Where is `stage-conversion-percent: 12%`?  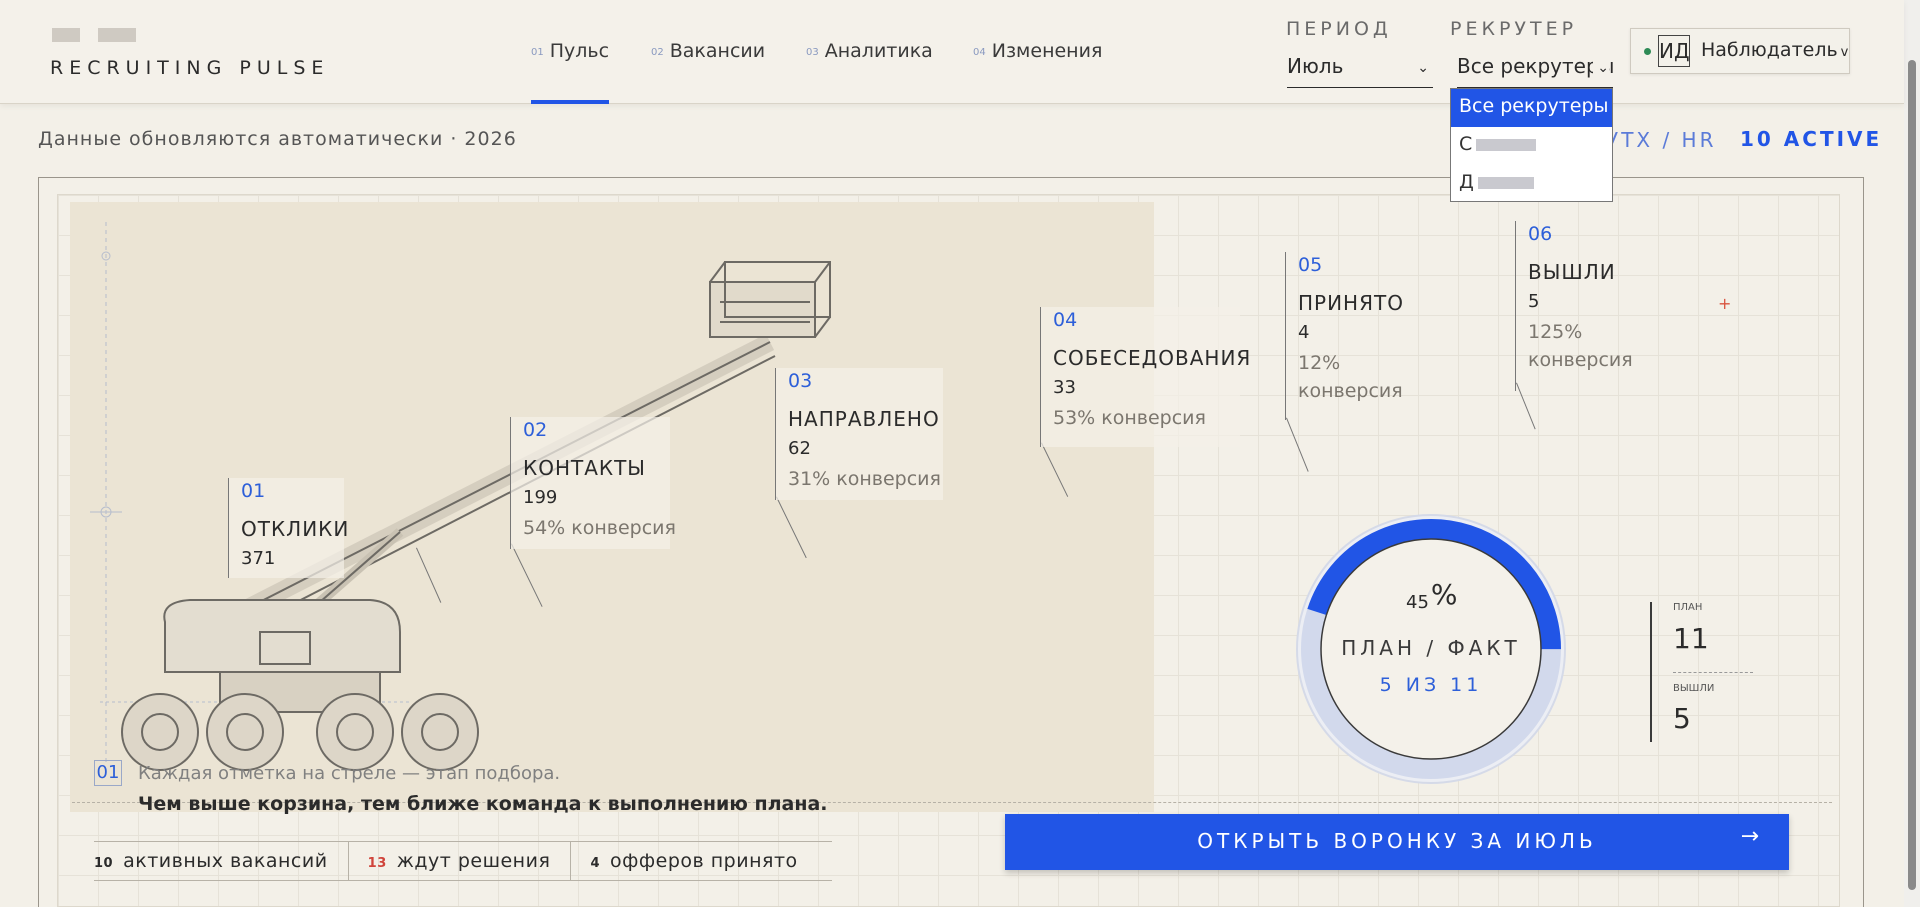
stage-conversion-percent: 12% is located at coordinates (1319, 363).